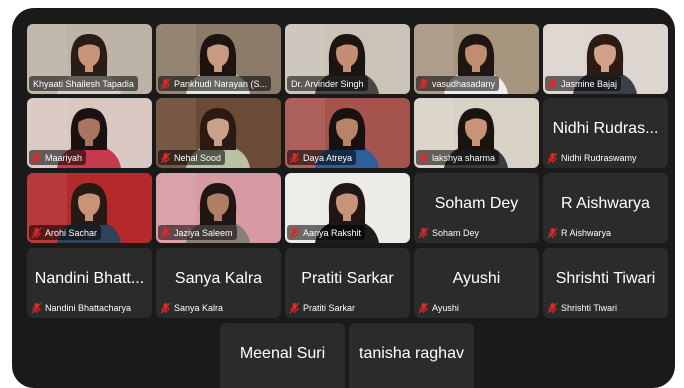 This screenshot has width=684, height=388. I want to click on participant-tile-meenal-suri: Meenal Suri, so click(282, 355).